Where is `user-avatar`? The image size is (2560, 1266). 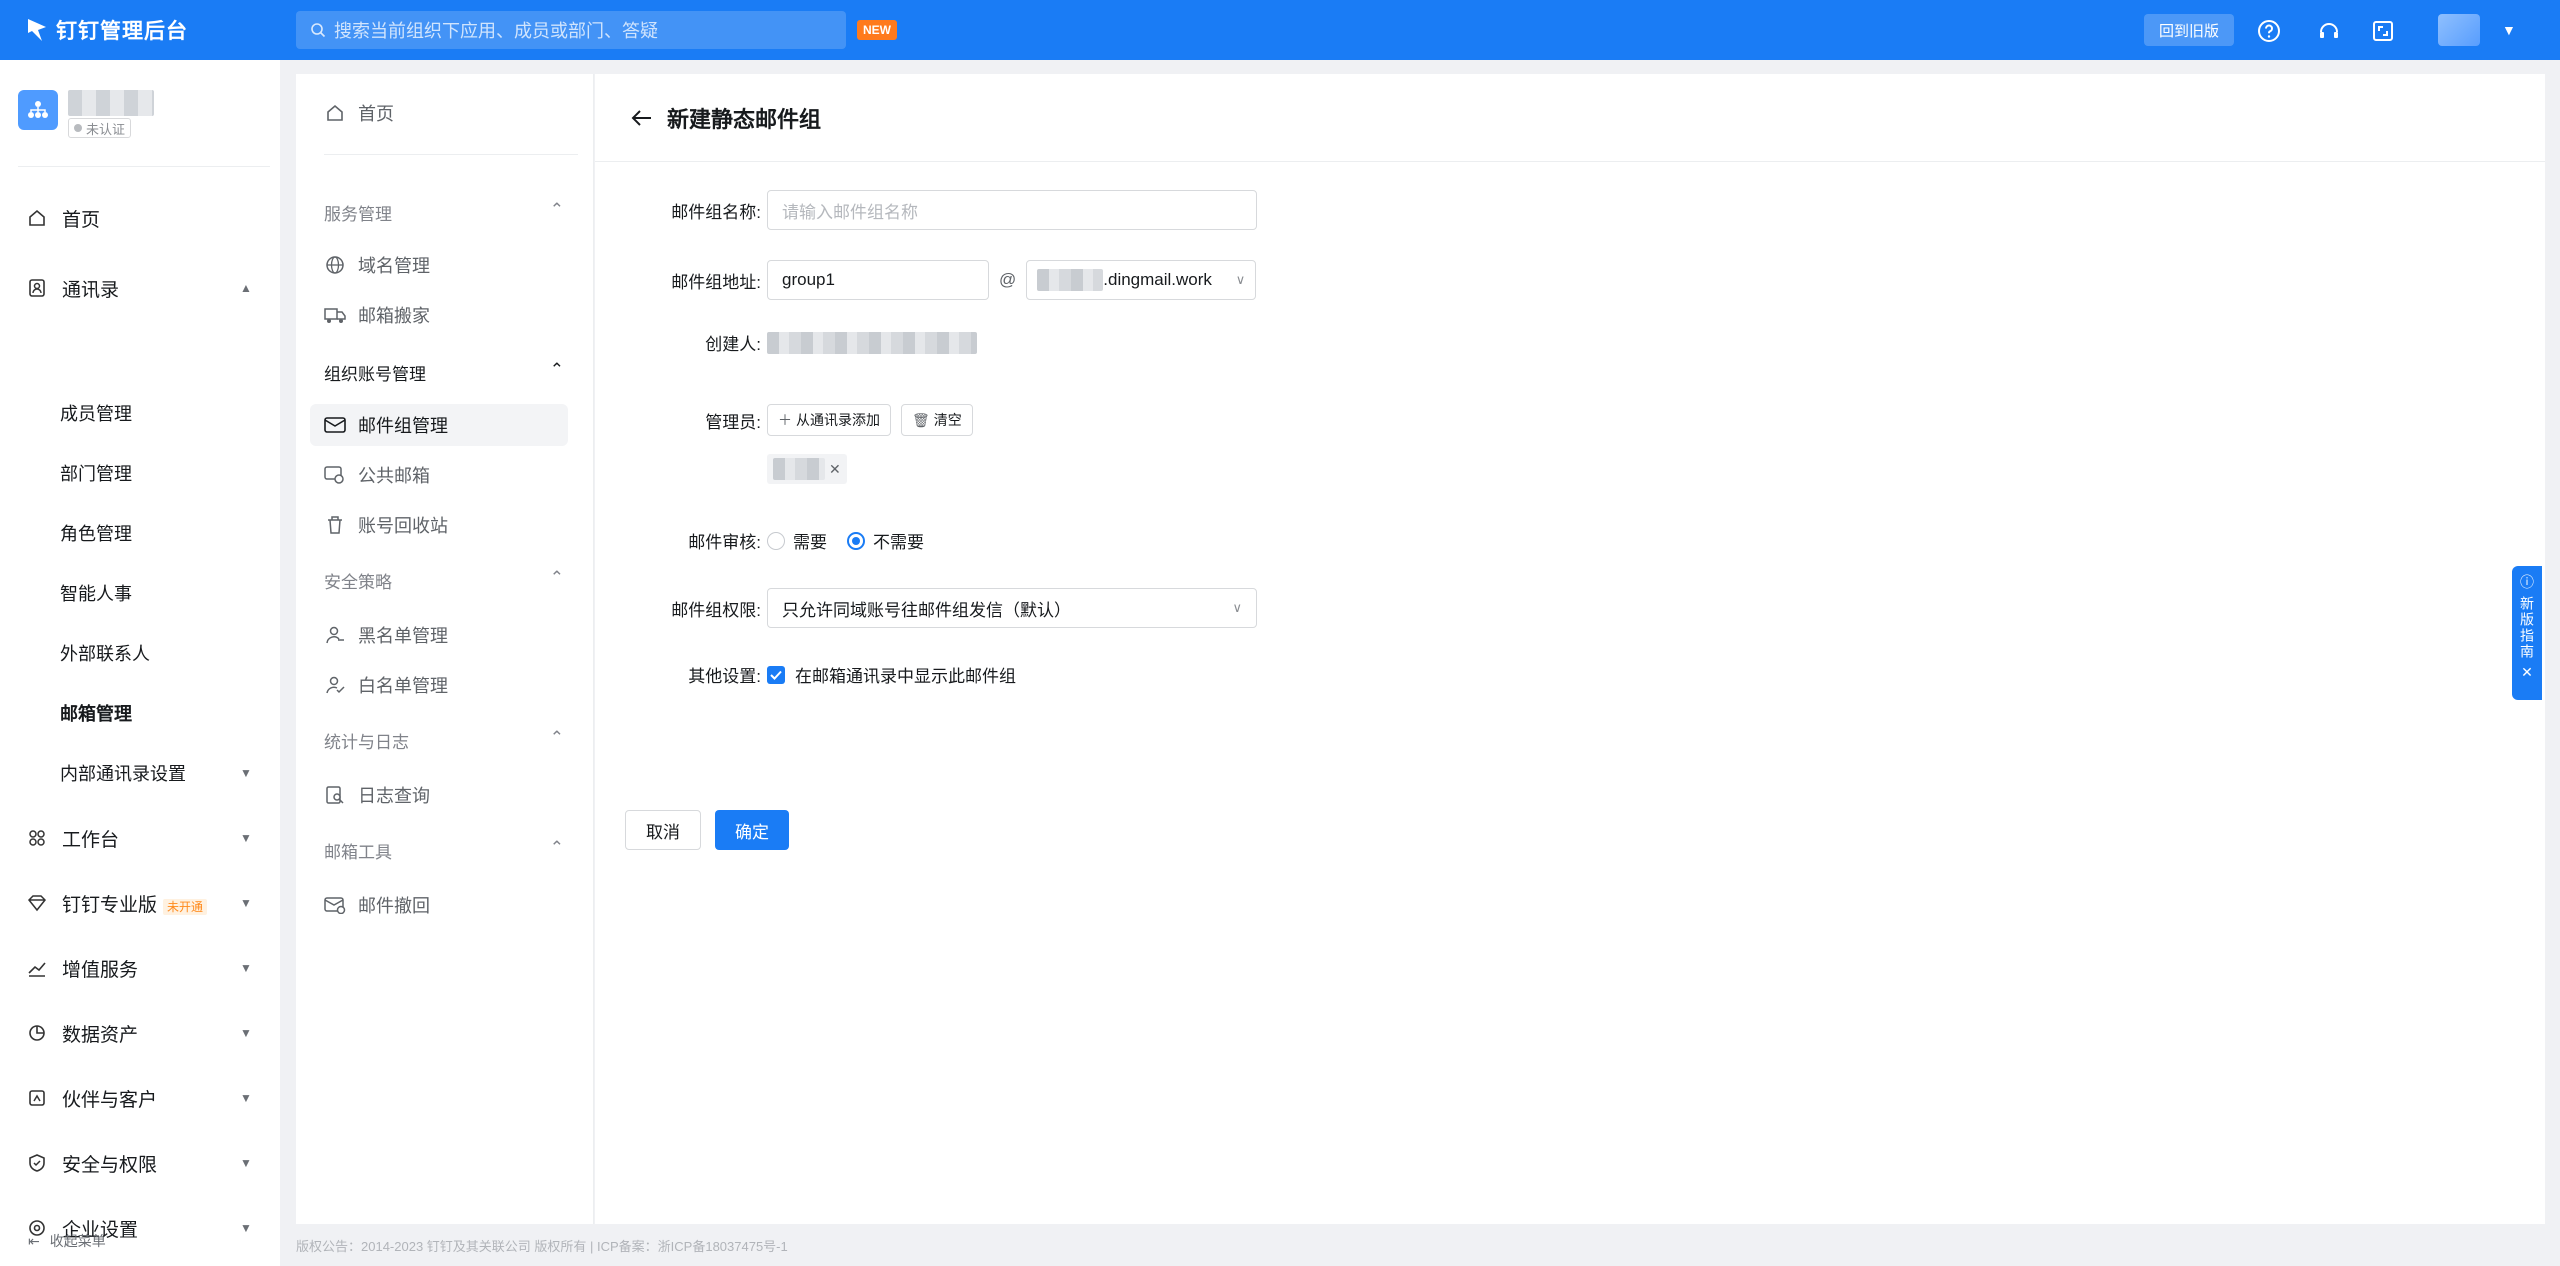
user-avatar is located at coordinates (2459, 30).